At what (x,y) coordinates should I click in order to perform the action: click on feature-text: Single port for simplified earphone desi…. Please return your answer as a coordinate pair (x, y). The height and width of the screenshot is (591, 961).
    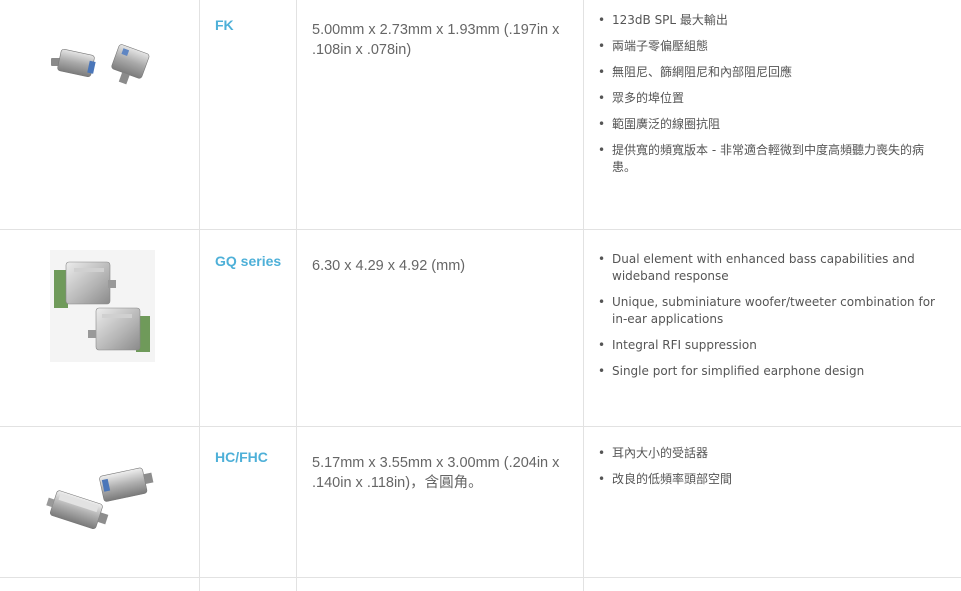
    Looking at the image, I should click on (738, 371).